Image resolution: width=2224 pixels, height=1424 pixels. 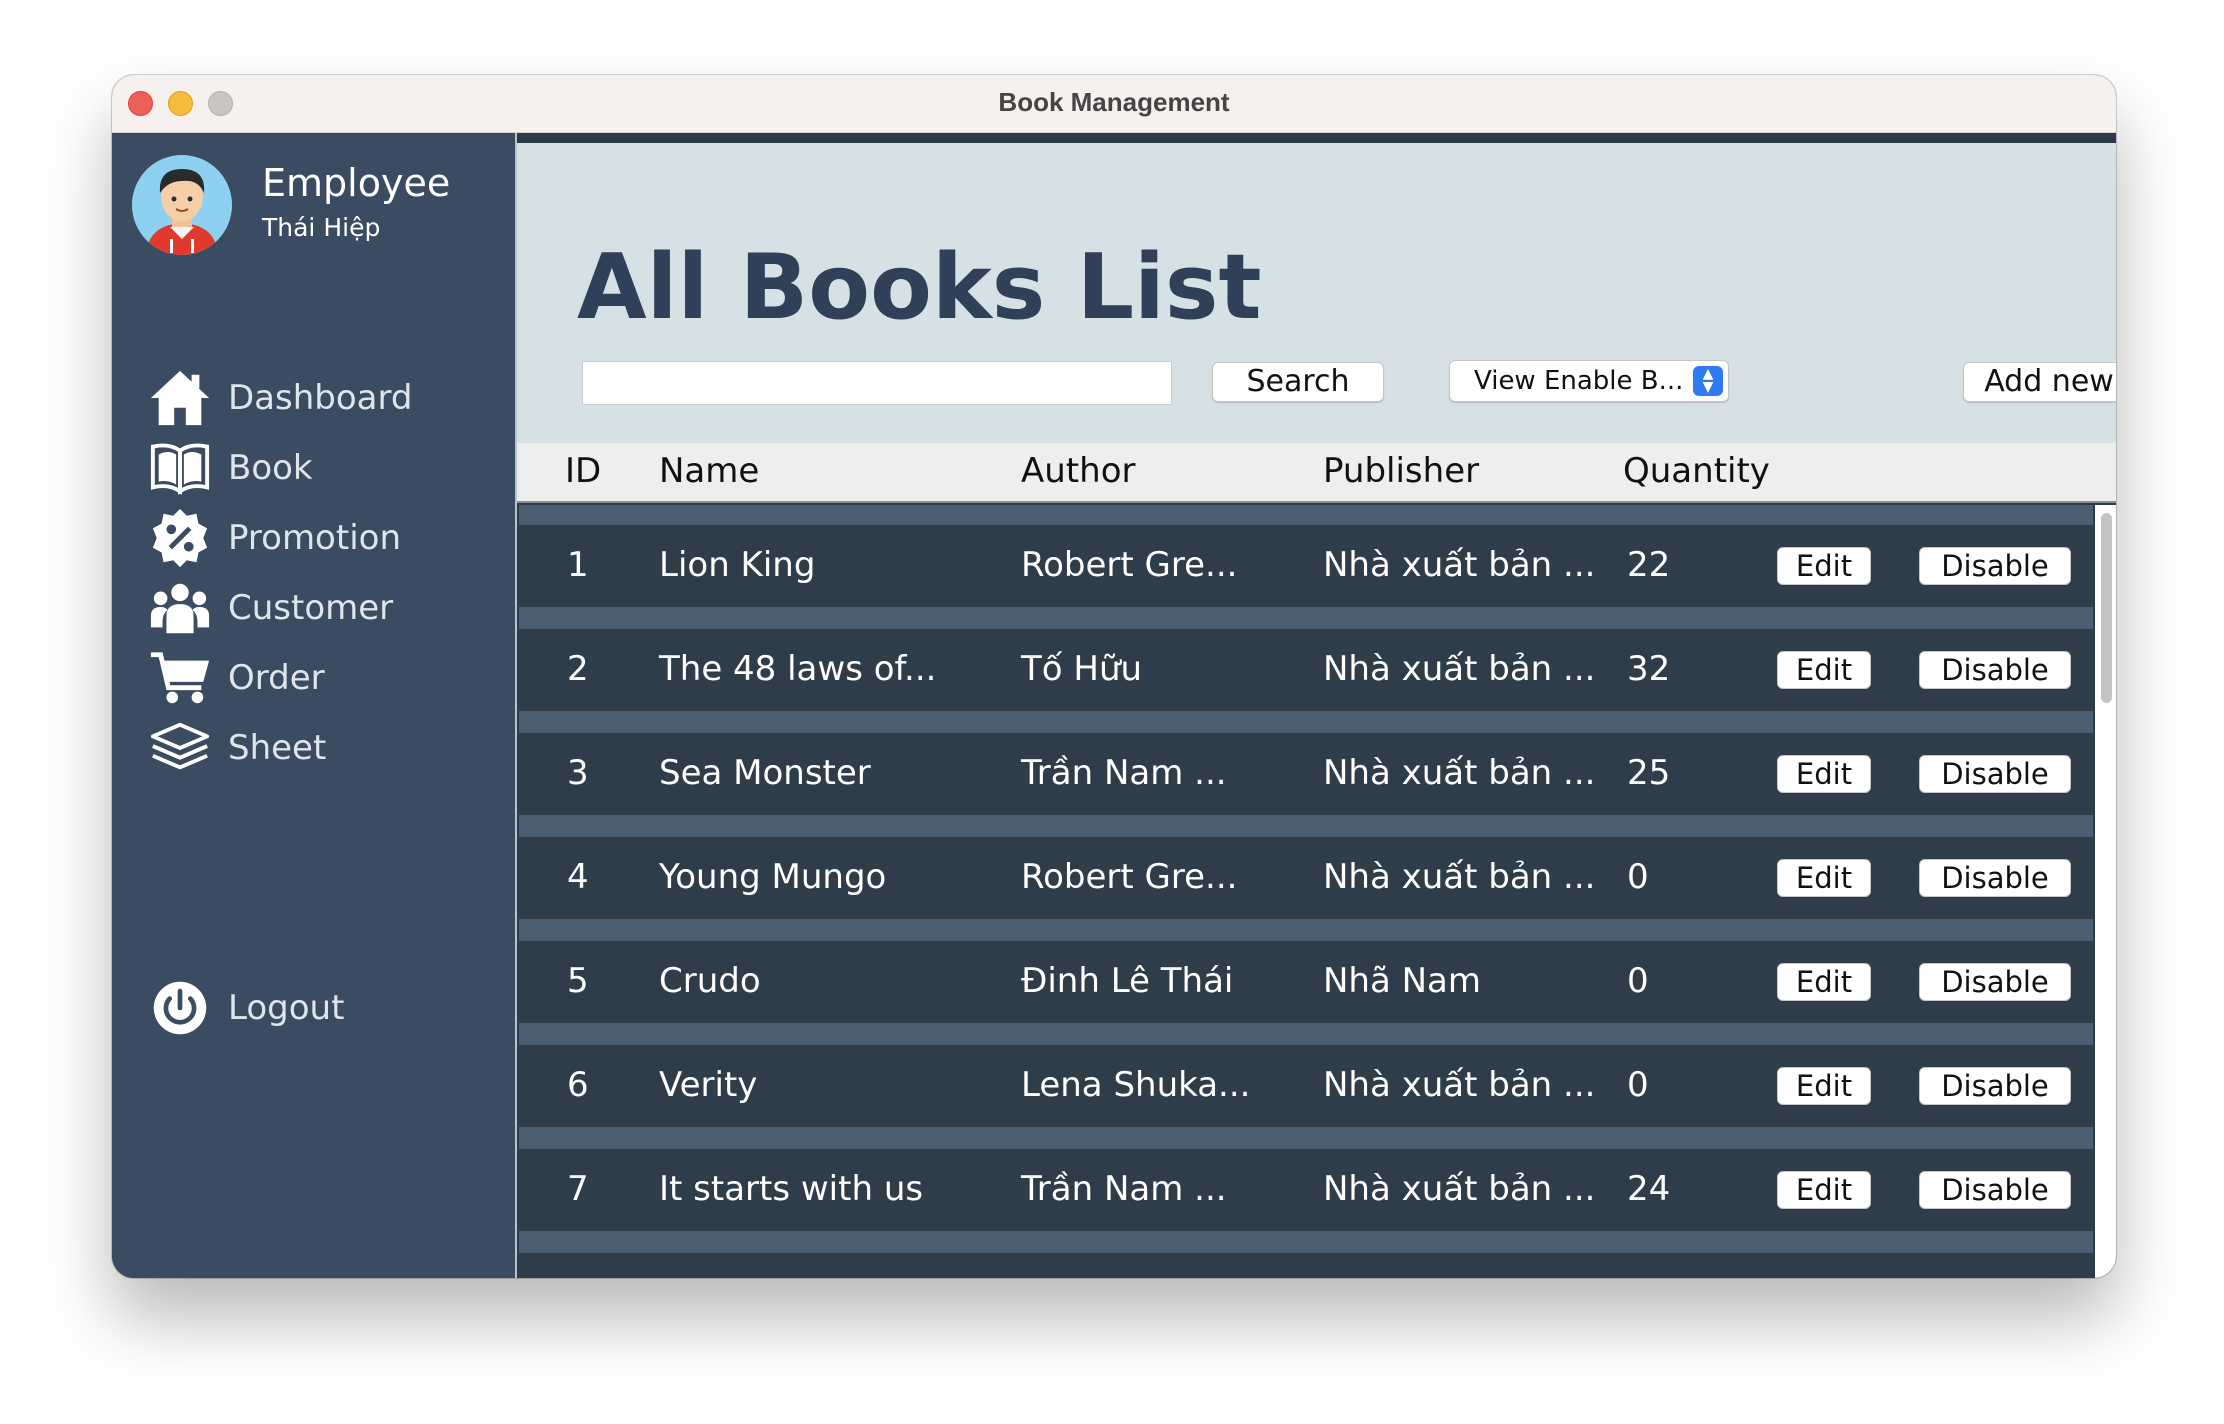 I want to click on nav-dashboard-label: Dashboard, so click(x=320, y=398).